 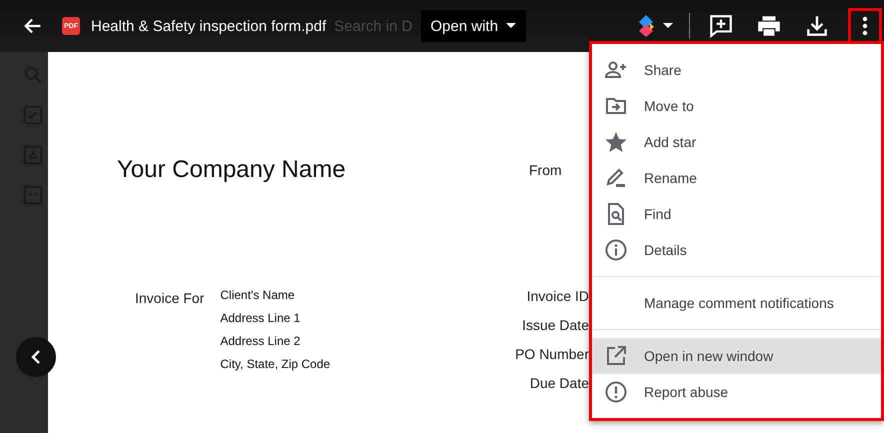 What do you see at coordinates (559, 383) in the screenshot?
I see `invoice-field-label: Due Date` at bounding box center [559, 383].